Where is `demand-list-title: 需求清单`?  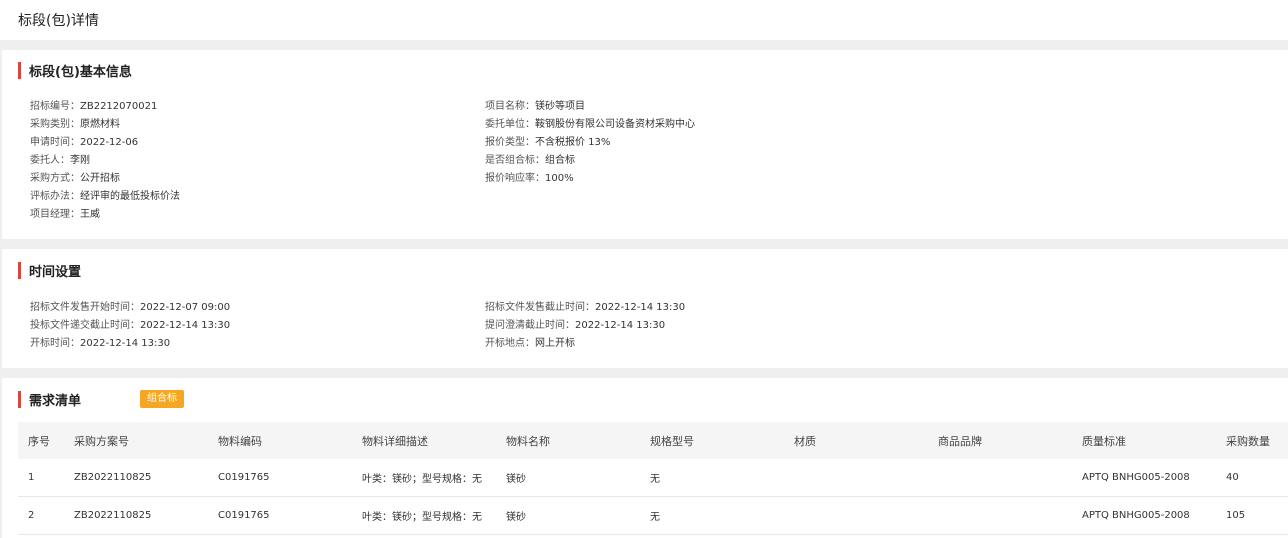 demand-list-title: 需求清单 is located at coordinates (49, 399).